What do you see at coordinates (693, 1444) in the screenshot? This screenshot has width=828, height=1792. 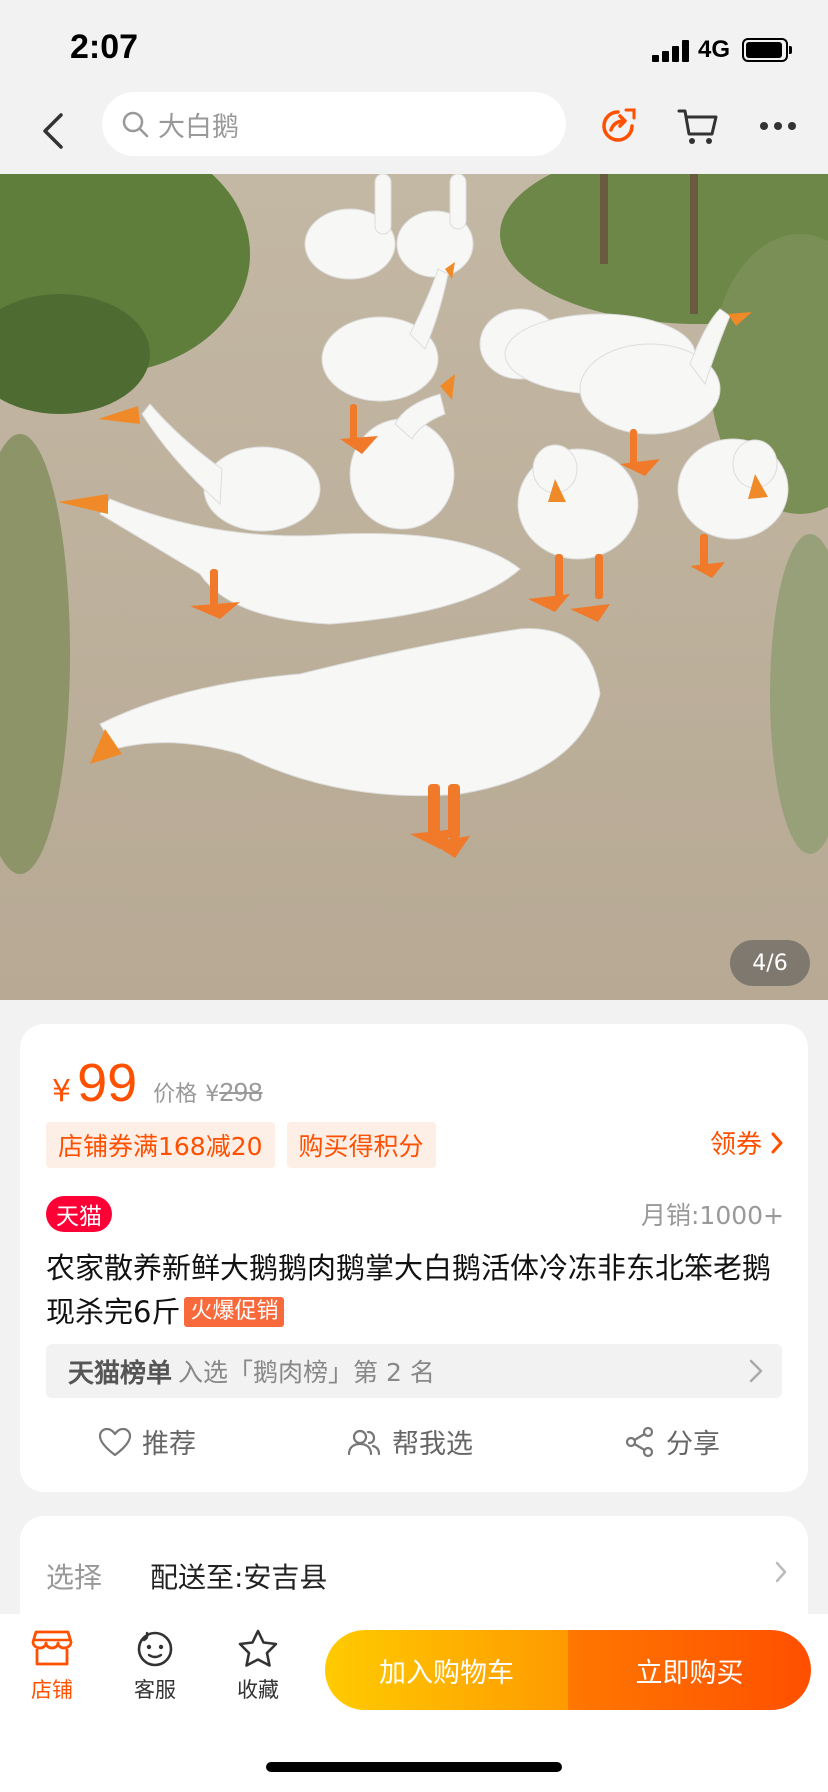 I see `share-label: 分享` at bounding box center [693, 1444].